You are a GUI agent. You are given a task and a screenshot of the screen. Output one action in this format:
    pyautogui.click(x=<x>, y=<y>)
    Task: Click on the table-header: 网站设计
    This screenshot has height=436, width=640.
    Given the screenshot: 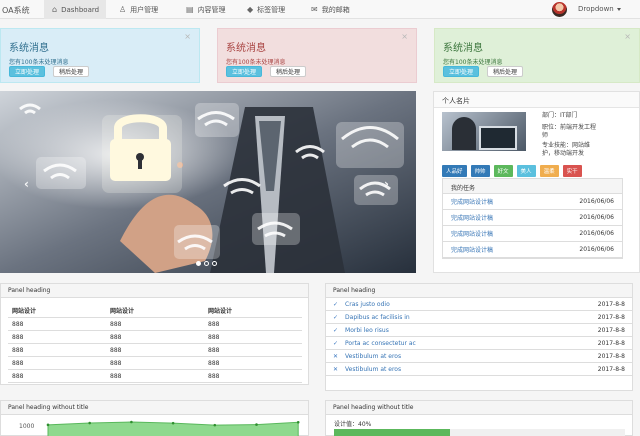 What is the action you would take?
    pyautogui.click(x=57, y=311)
    